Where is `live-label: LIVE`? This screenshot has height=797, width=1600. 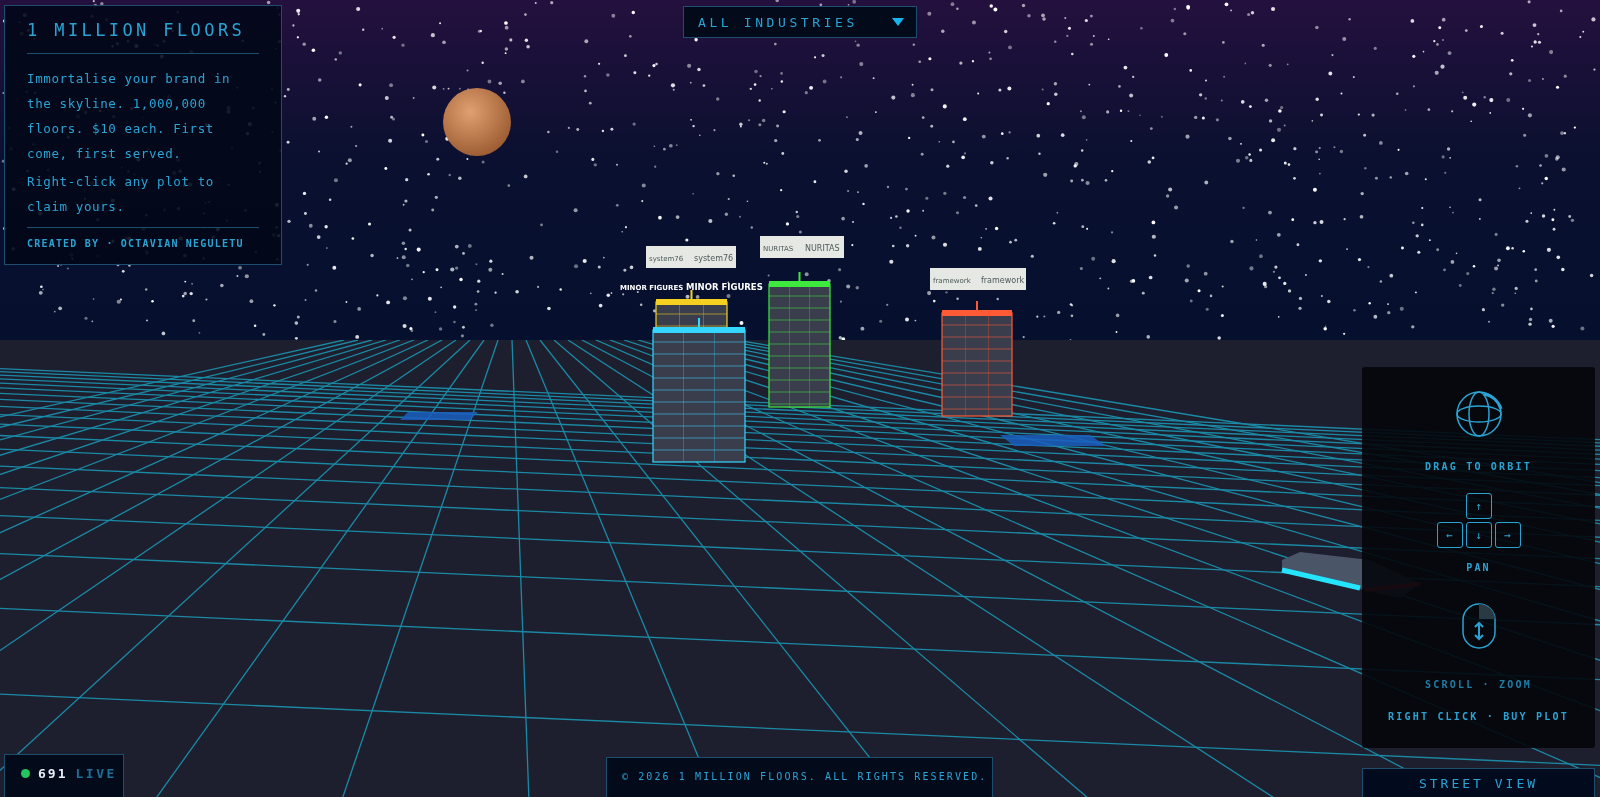
live-label: LIVE is located at coordinates (96, 773).